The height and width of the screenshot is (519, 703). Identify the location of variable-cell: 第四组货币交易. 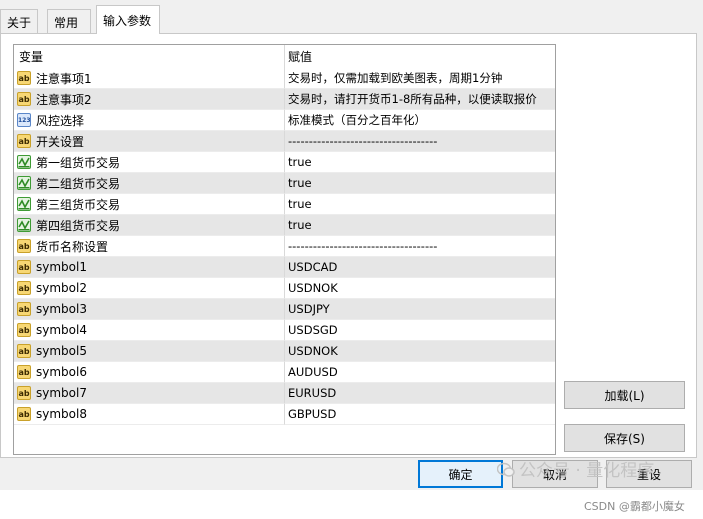
(149, 225).